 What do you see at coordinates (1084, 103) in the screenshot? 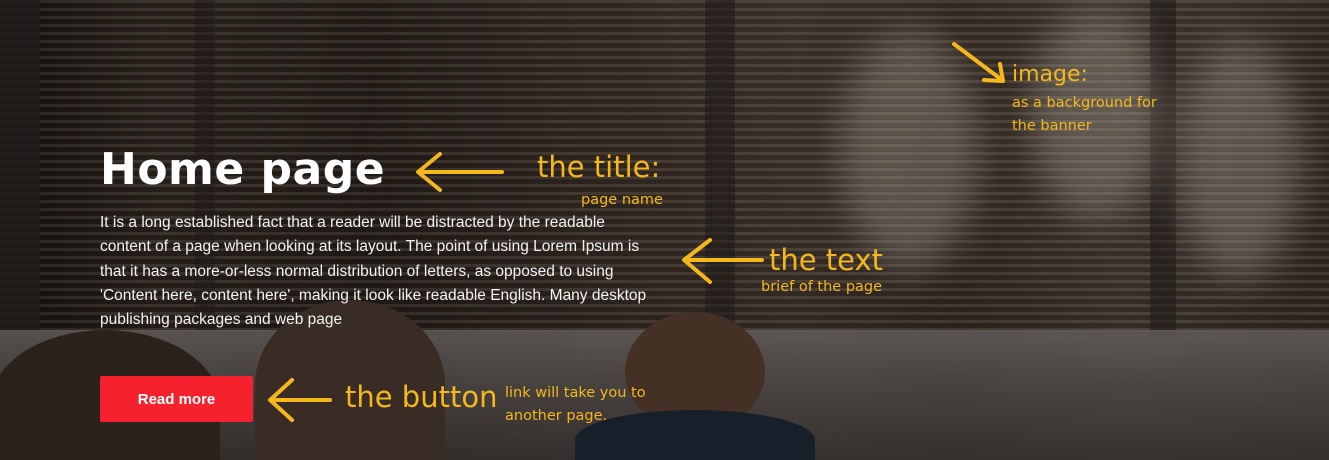
I see `annotation-image-desc: as a background for` at bounding box center [1084, 103].